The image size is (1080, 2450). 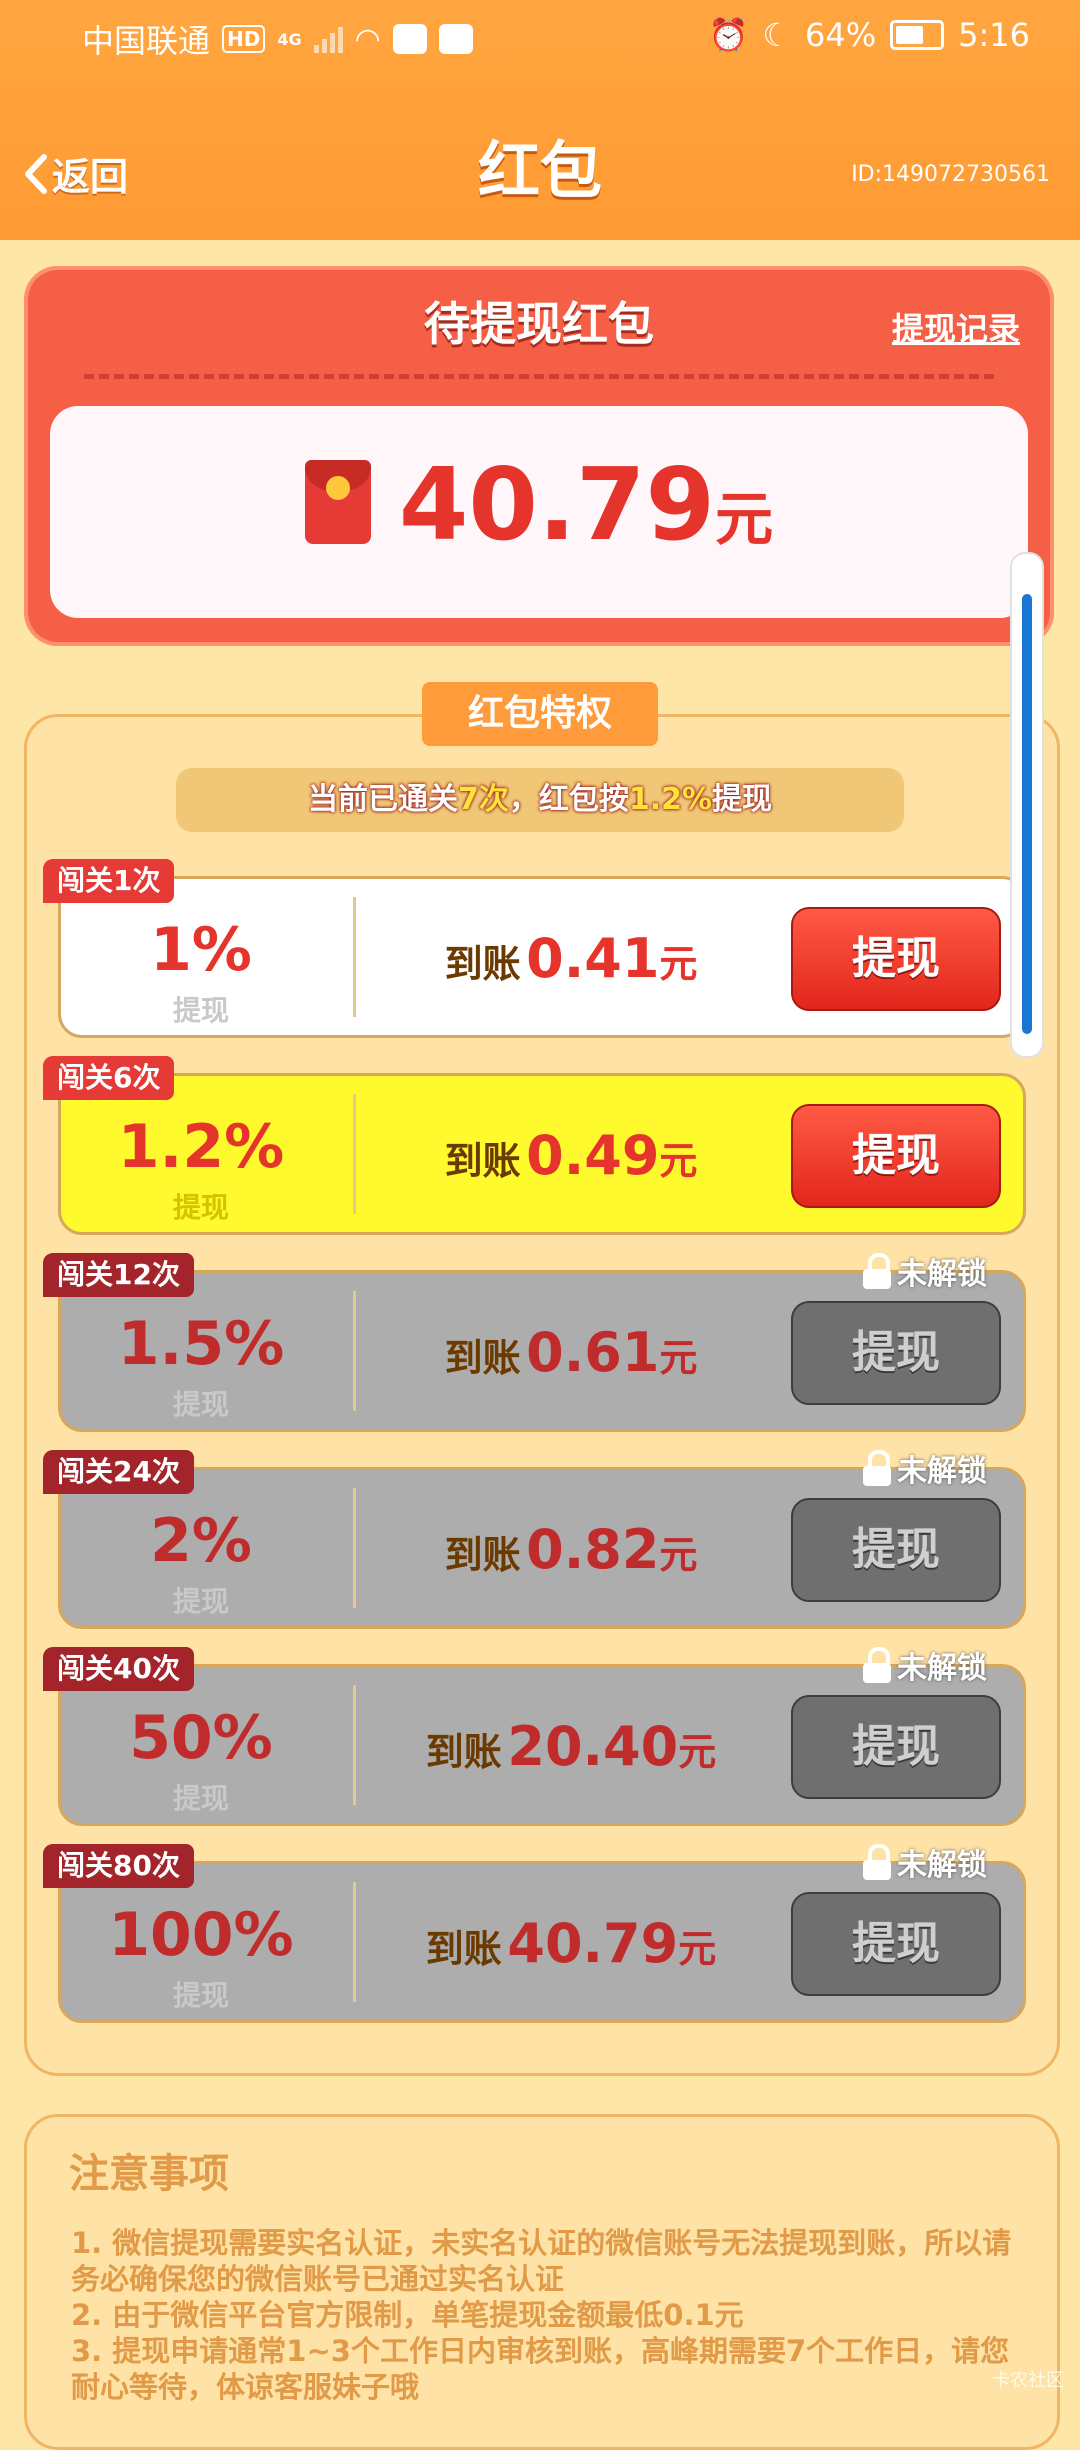 What do you see at coordinates (728, 35) in the screenshot?
I see `alarm-icon: ⏰` at bounding box center [728, 35].